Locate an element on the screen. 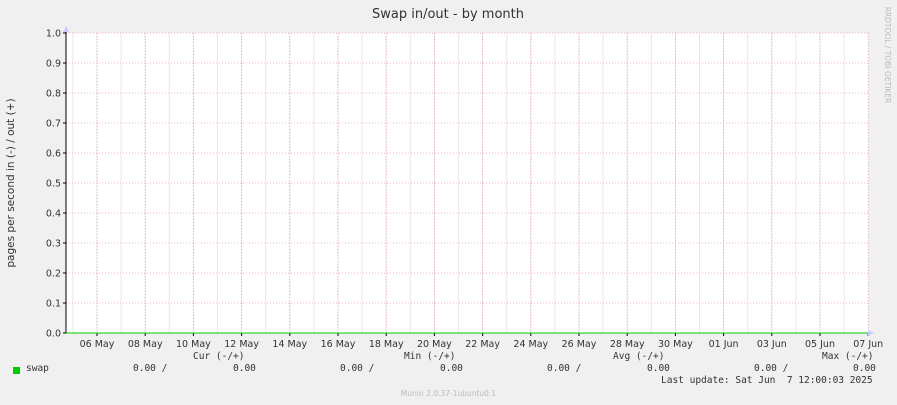  y-axis-label: pages per second in (-) / out (+) is located at coordinates (11, 182).